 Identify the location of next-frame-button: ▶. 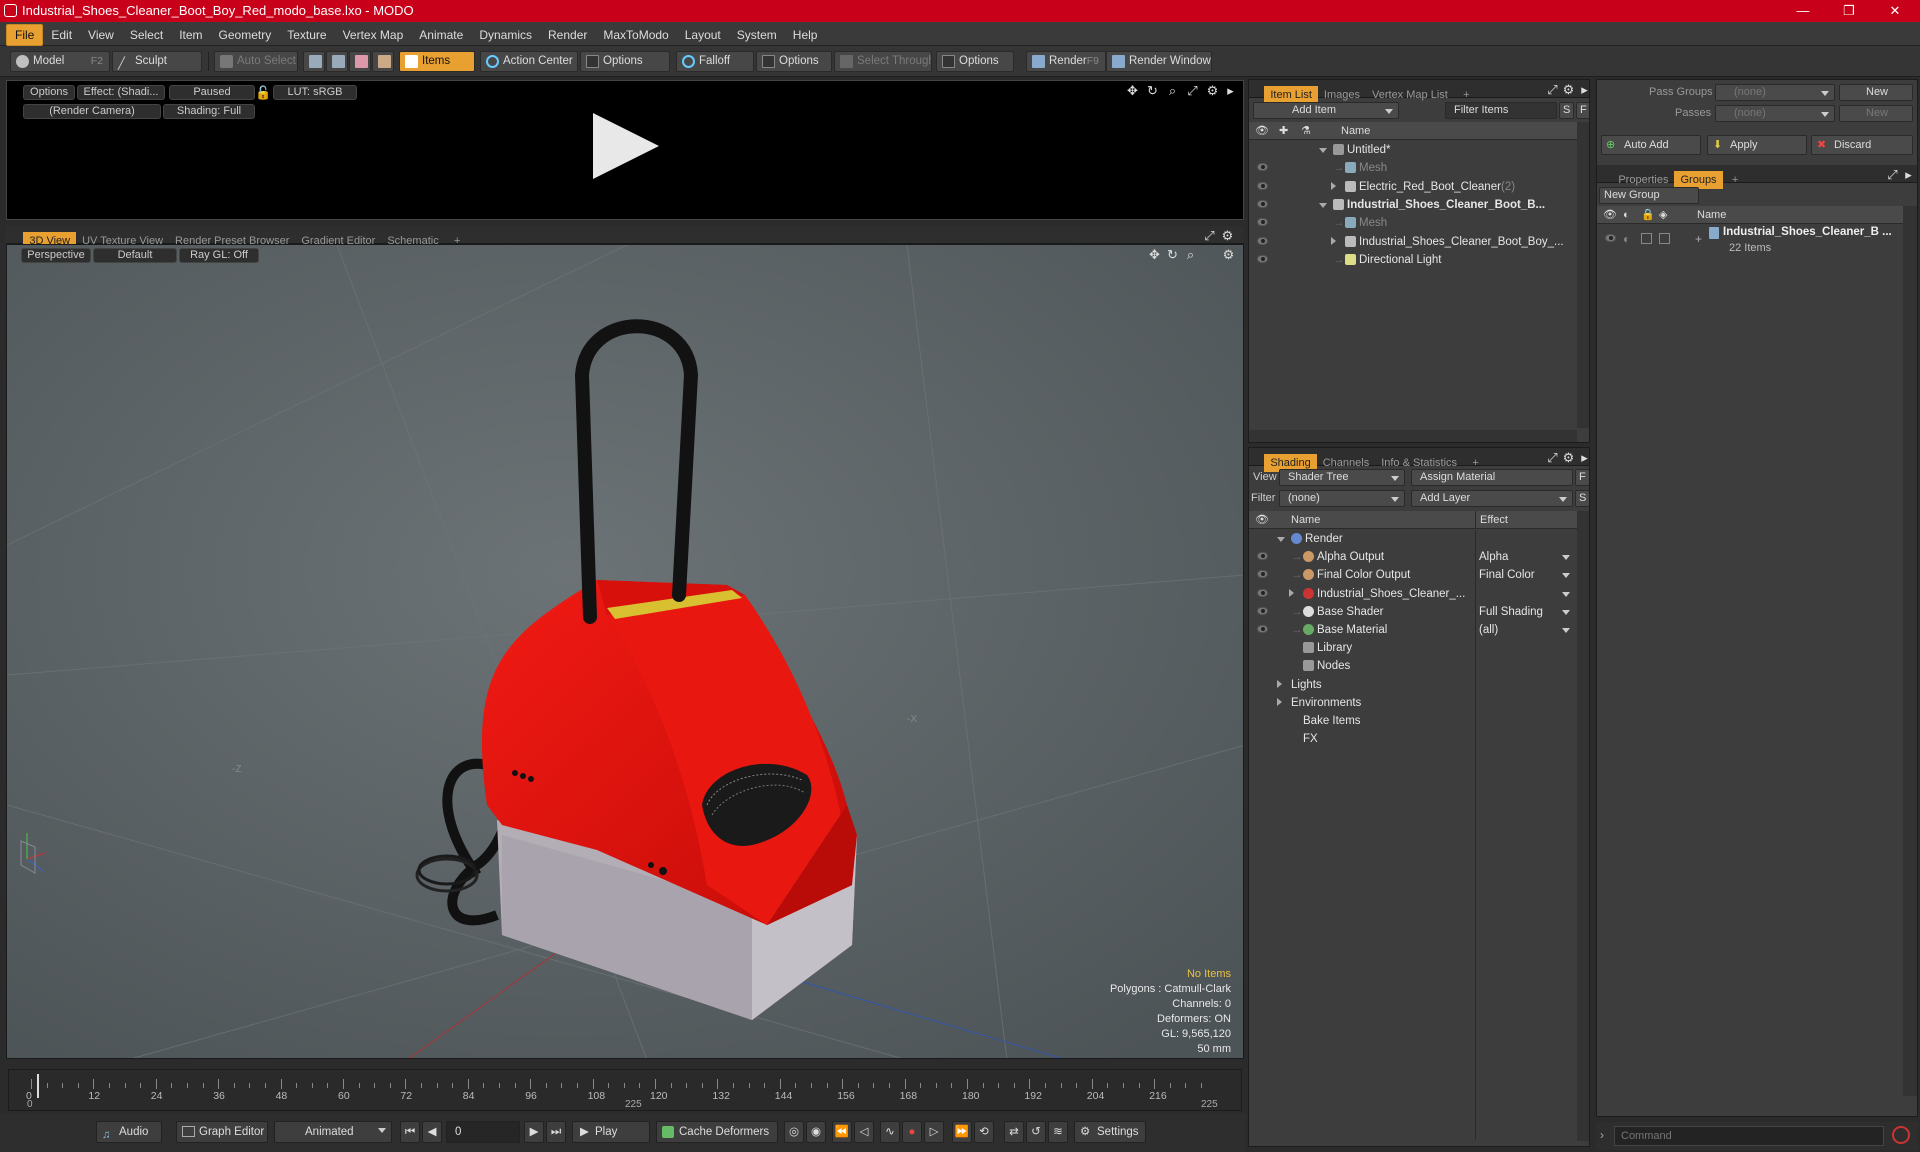
(534, 1132).